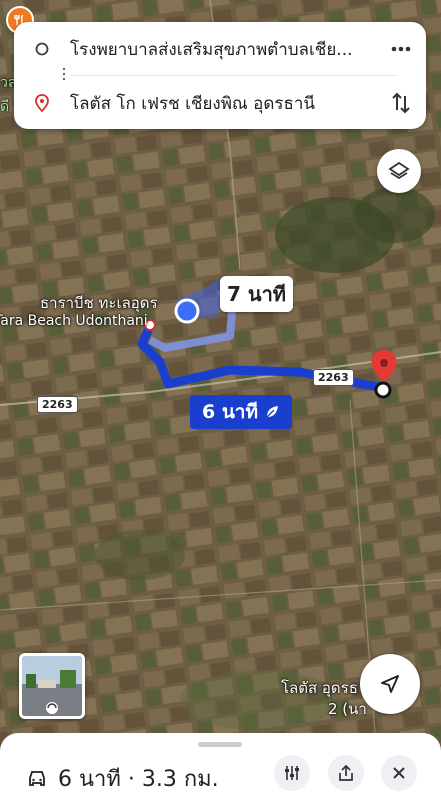 The image size is (441, 800). I want to click on leaf-icon, so click(272, 412).